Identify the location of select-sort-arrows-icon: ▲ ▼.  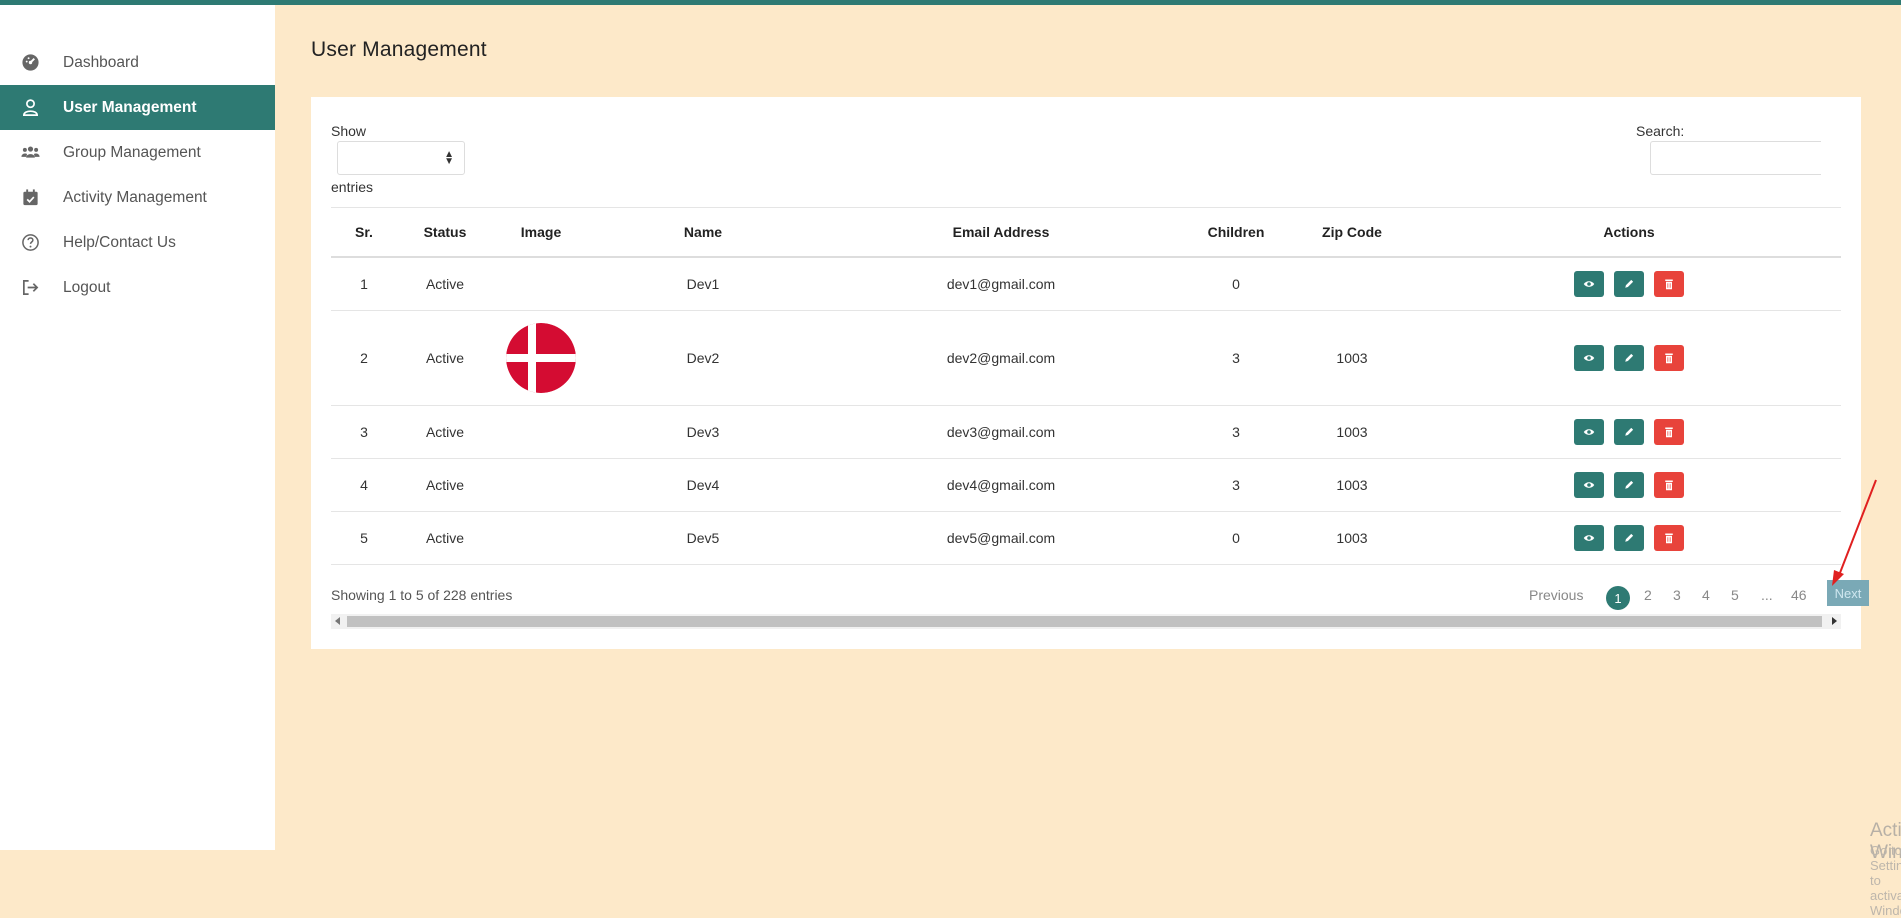
(449, 158).